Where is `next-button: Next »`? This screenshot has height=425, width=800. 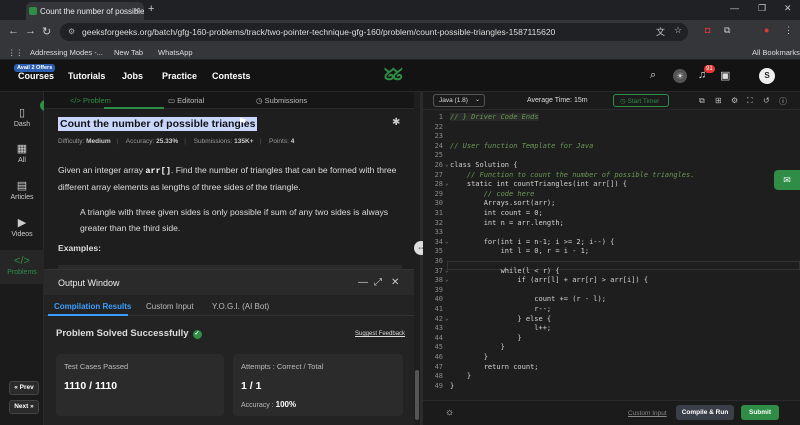
next-button: Next » is located at coordinates (24, 407).